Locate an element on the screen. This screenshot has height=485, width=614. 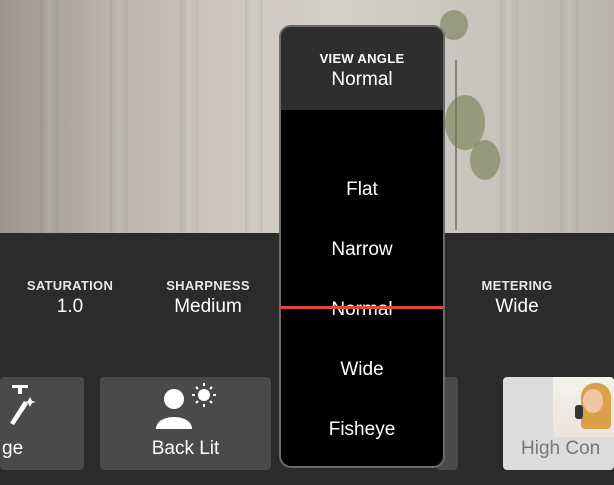
option-normal: Normal is located at coordinates (362, 310).